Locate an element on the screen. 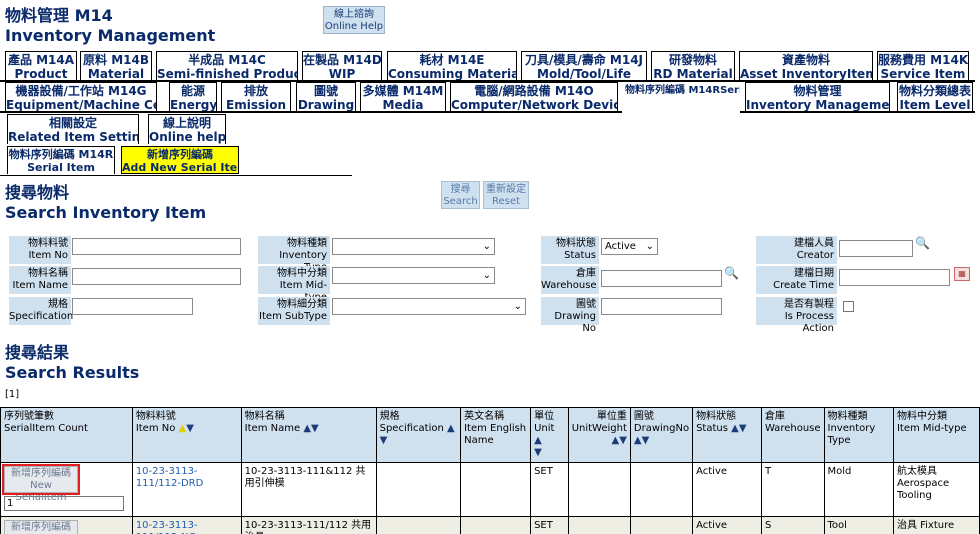  online-help-button: 線上諮詢 Online Help is located at coordinates (354, 20).